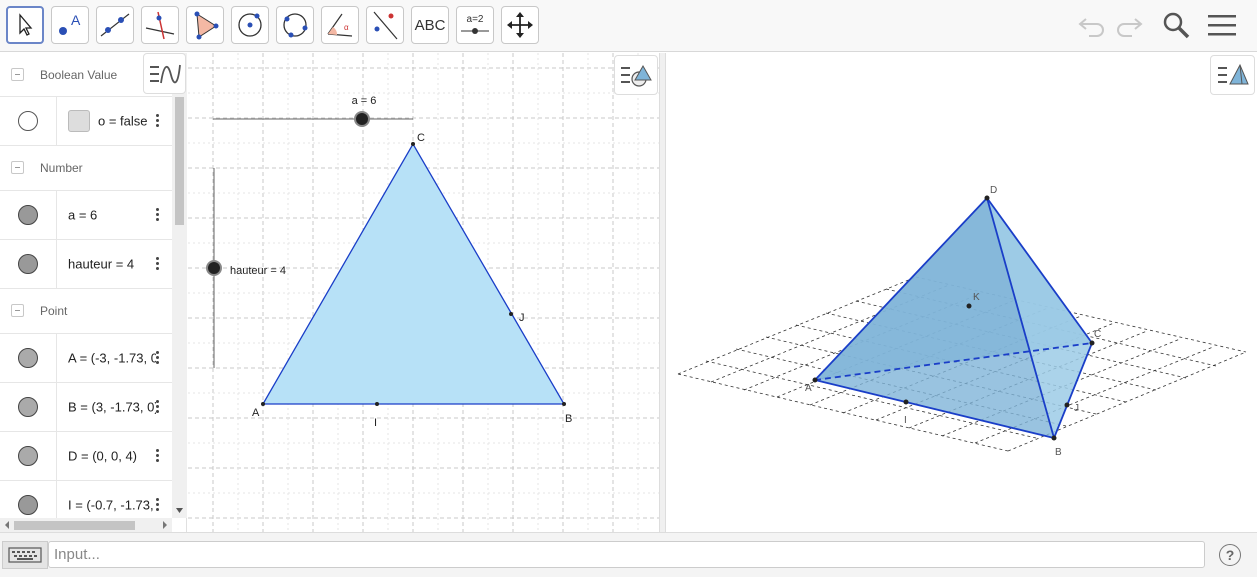  I want to click on text-icon: ABC, so click(430, 25).